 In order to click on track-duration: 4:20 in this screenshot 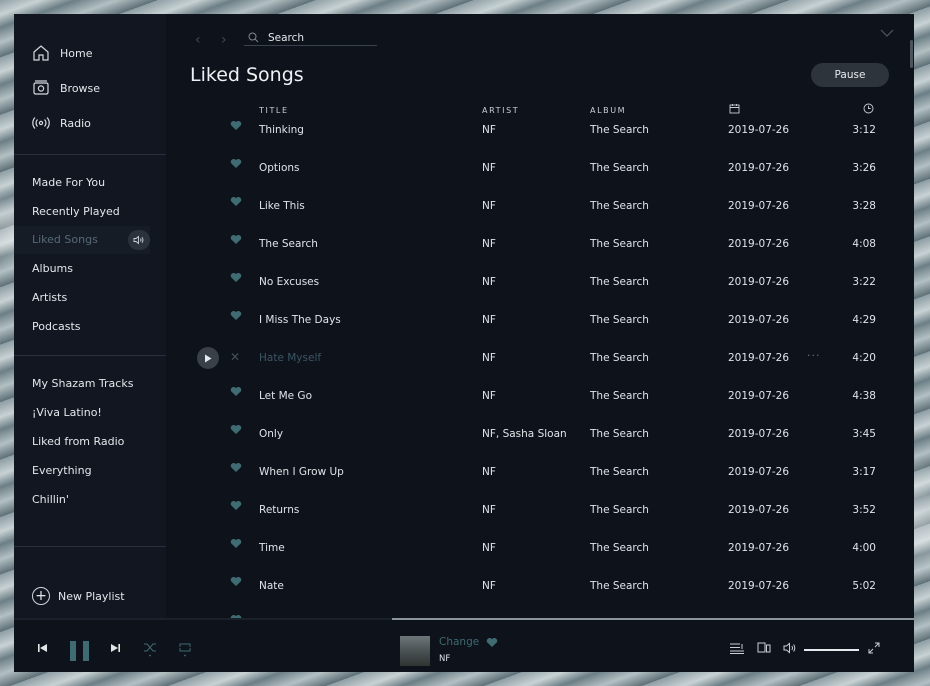, I will do `click(864, 358)`.